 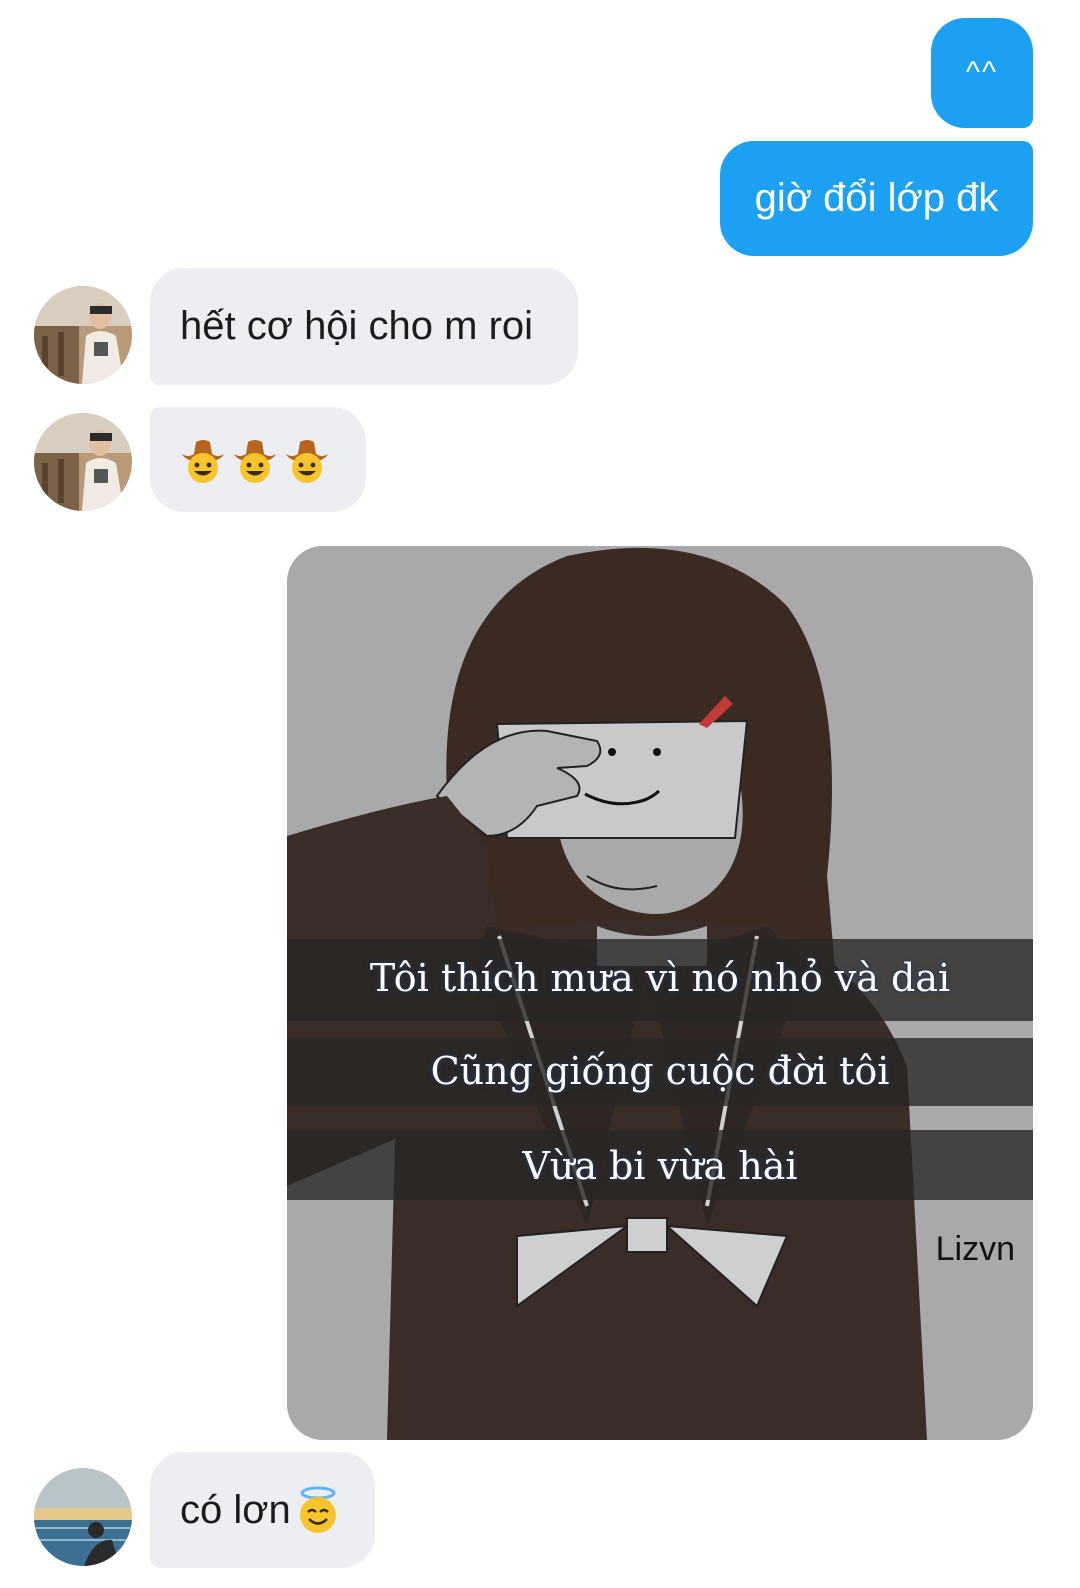 I want to click on message-text: giờ đổi lớp đk, so click(x=876, y=198).